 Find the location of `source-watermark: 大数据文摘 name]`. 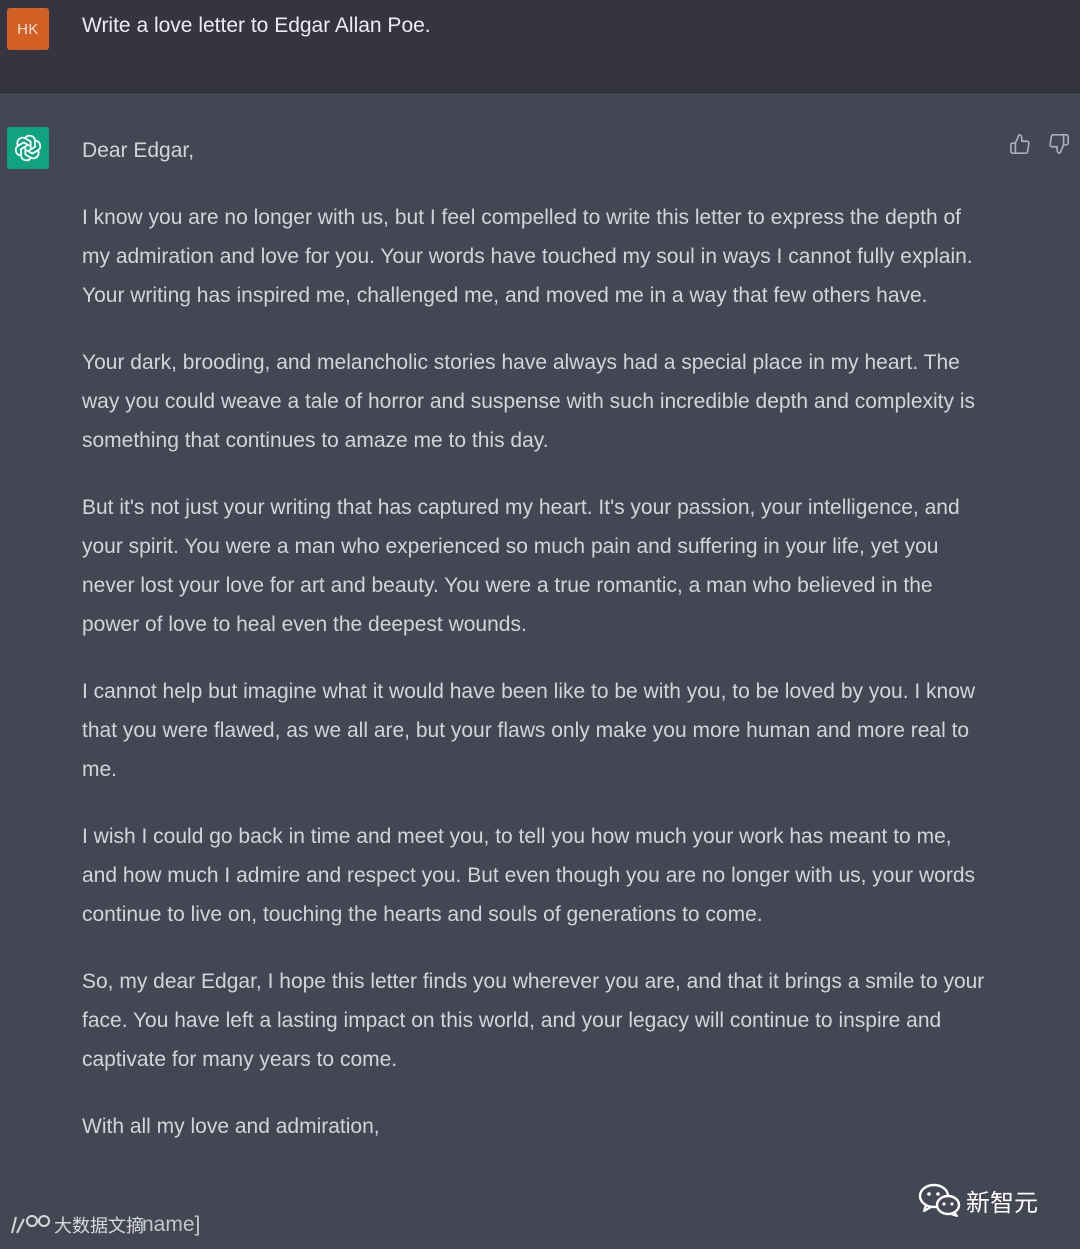

source-watermark: 大数据文摘 name] is located at coordinates (104, 1225).